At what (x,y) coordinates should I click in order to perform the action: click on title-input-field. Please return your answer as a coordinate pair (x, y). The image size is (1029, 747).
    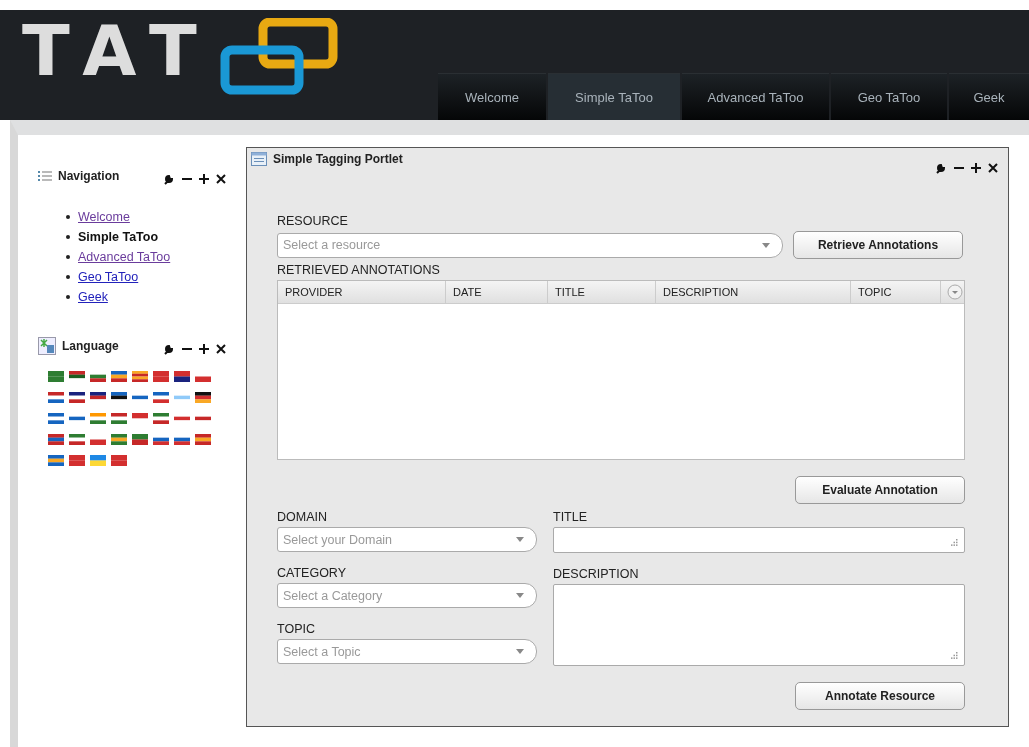
    Looking at the image, I should click on (759, 540).